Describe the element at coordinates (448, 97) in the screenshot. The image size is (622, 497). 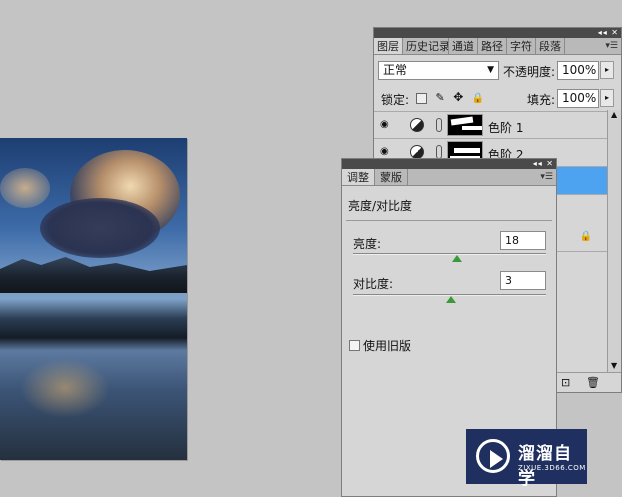
I see `lock-buttons: ✎ ✥ 🔒` at that location.